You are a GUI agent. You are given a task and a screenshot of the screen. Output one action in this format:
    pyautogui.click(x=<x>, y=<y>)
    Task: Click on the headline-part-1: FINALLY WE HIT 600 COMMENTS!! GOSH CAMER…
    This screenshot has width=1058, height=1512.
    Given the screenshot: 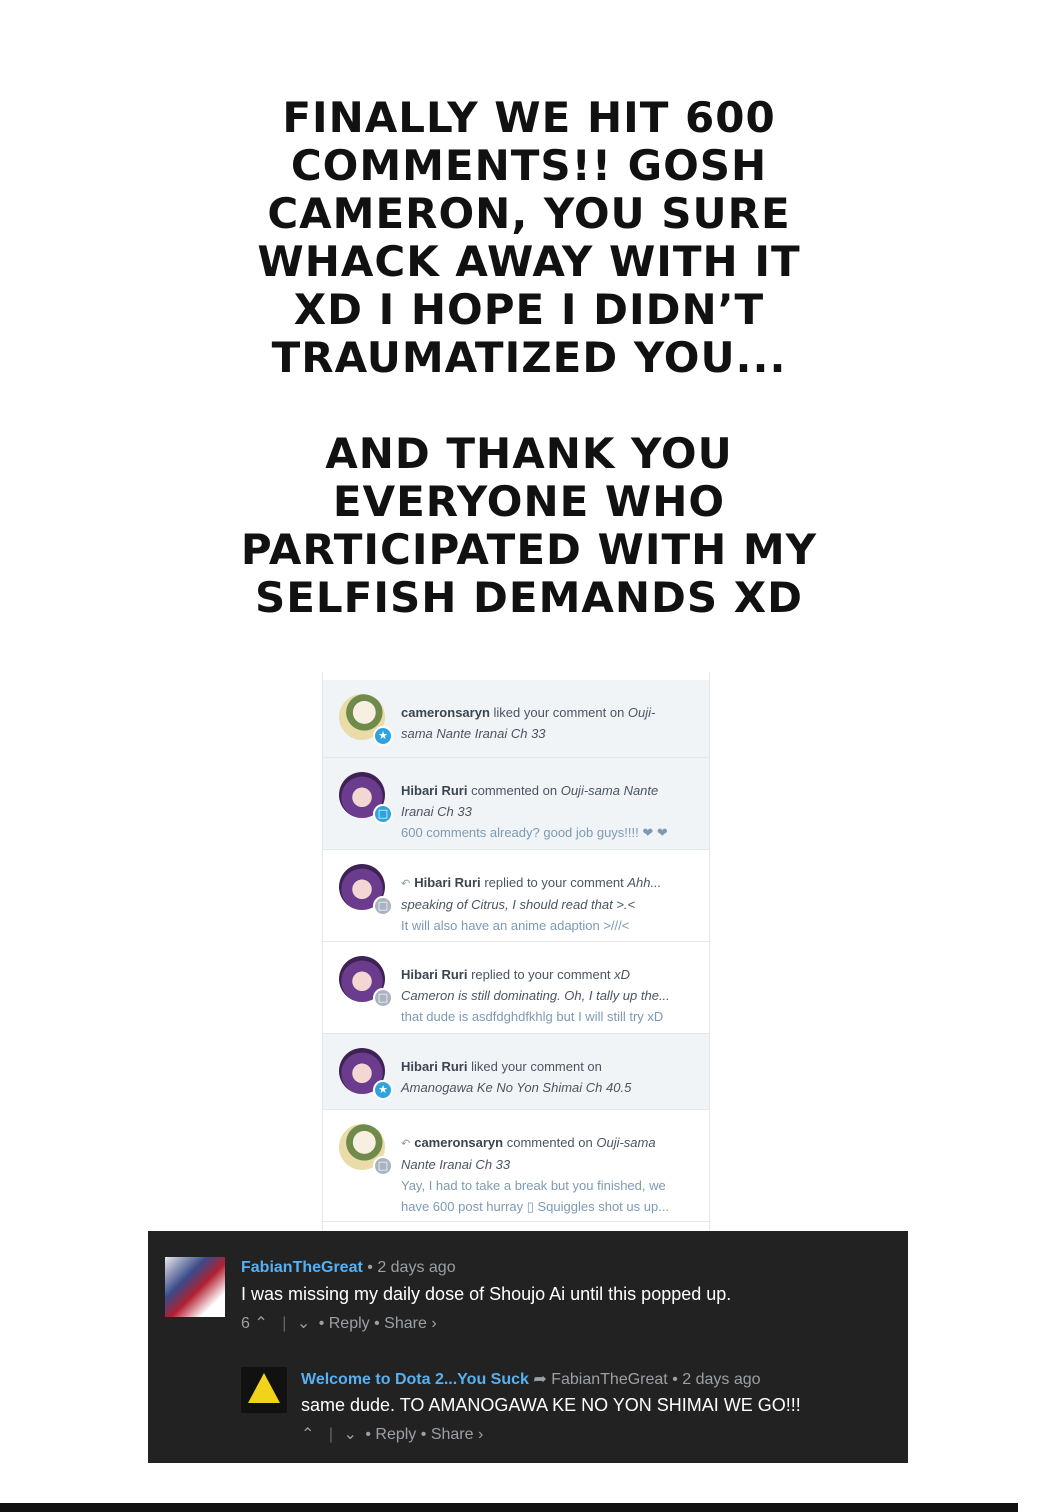 What is the action you would take?
    pyautogui.click(x=529, y=237)
    